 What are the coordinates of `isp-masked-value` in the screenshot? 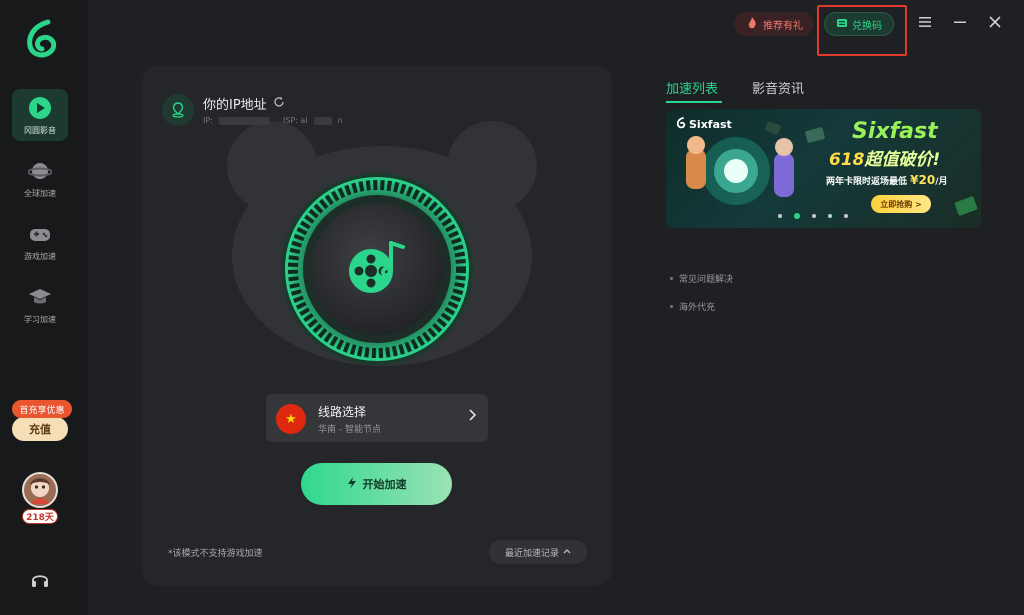 It's located at (322, 120).